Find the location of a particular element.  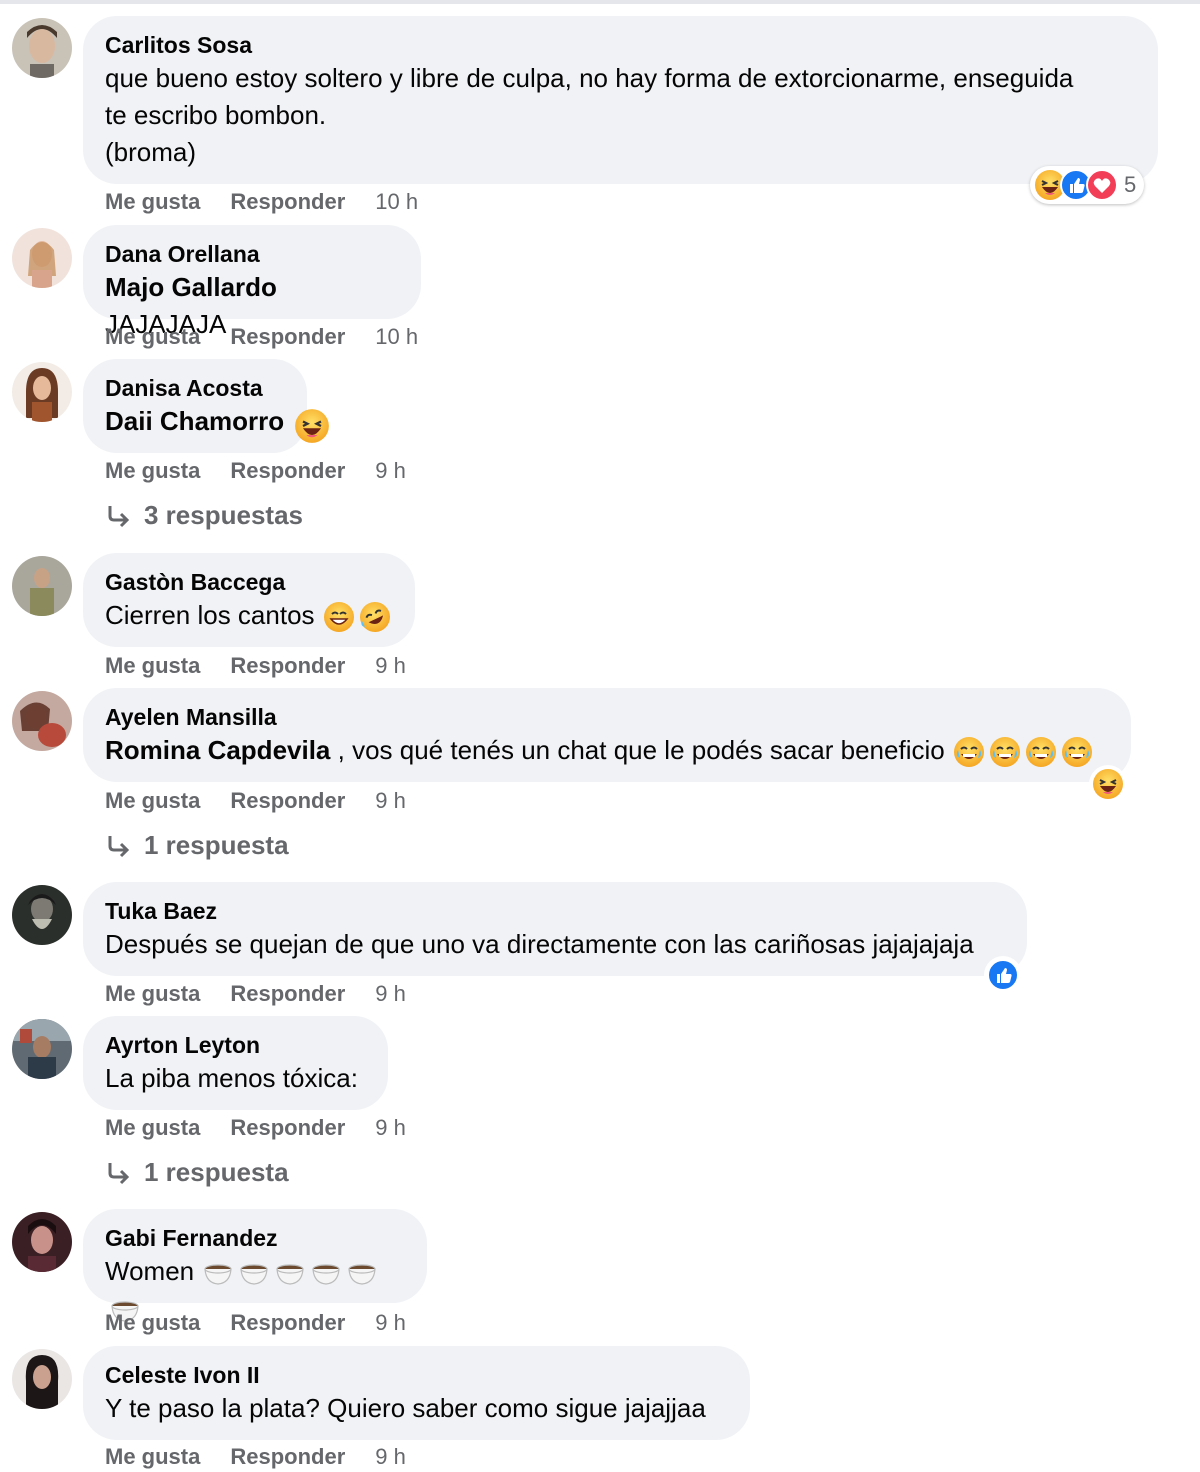

comment-bubble: Ayrton Leyton La piba menos tóxica: is located at coordinates (235, 1063).